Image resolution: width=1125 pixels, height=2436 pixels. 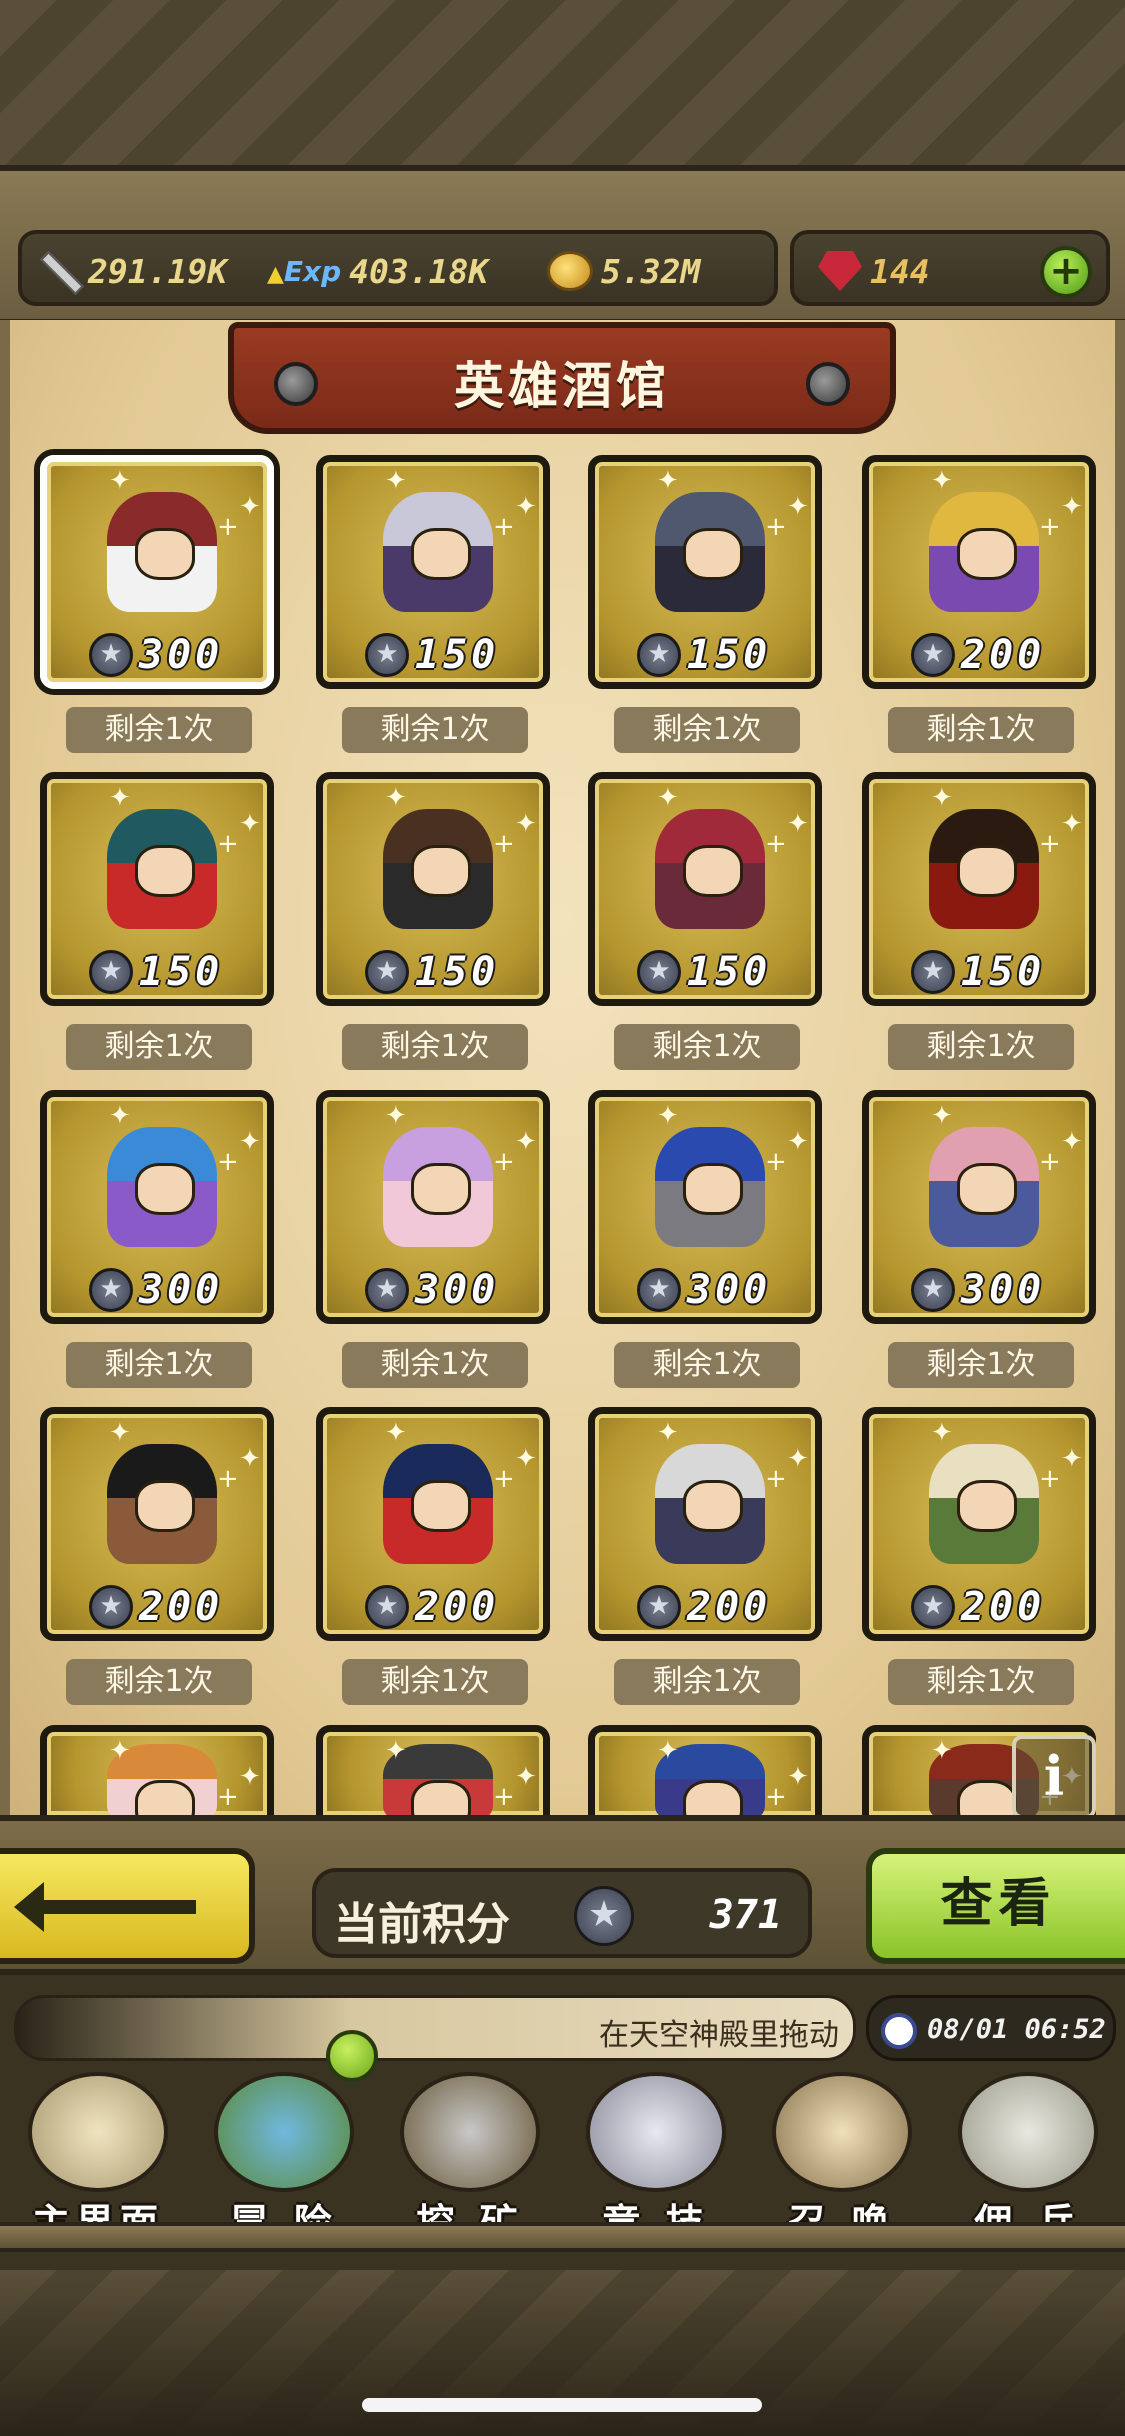 I want to click on points-value: 371, so click(x=745, y=1915).